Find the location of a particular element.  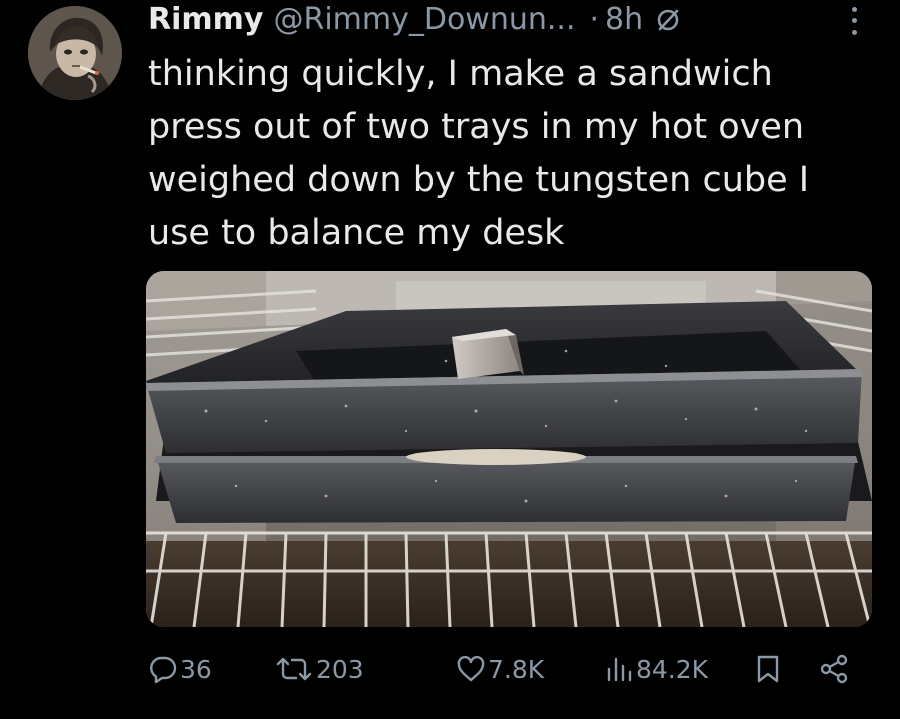

share-button is located at coordinates (835, 669).